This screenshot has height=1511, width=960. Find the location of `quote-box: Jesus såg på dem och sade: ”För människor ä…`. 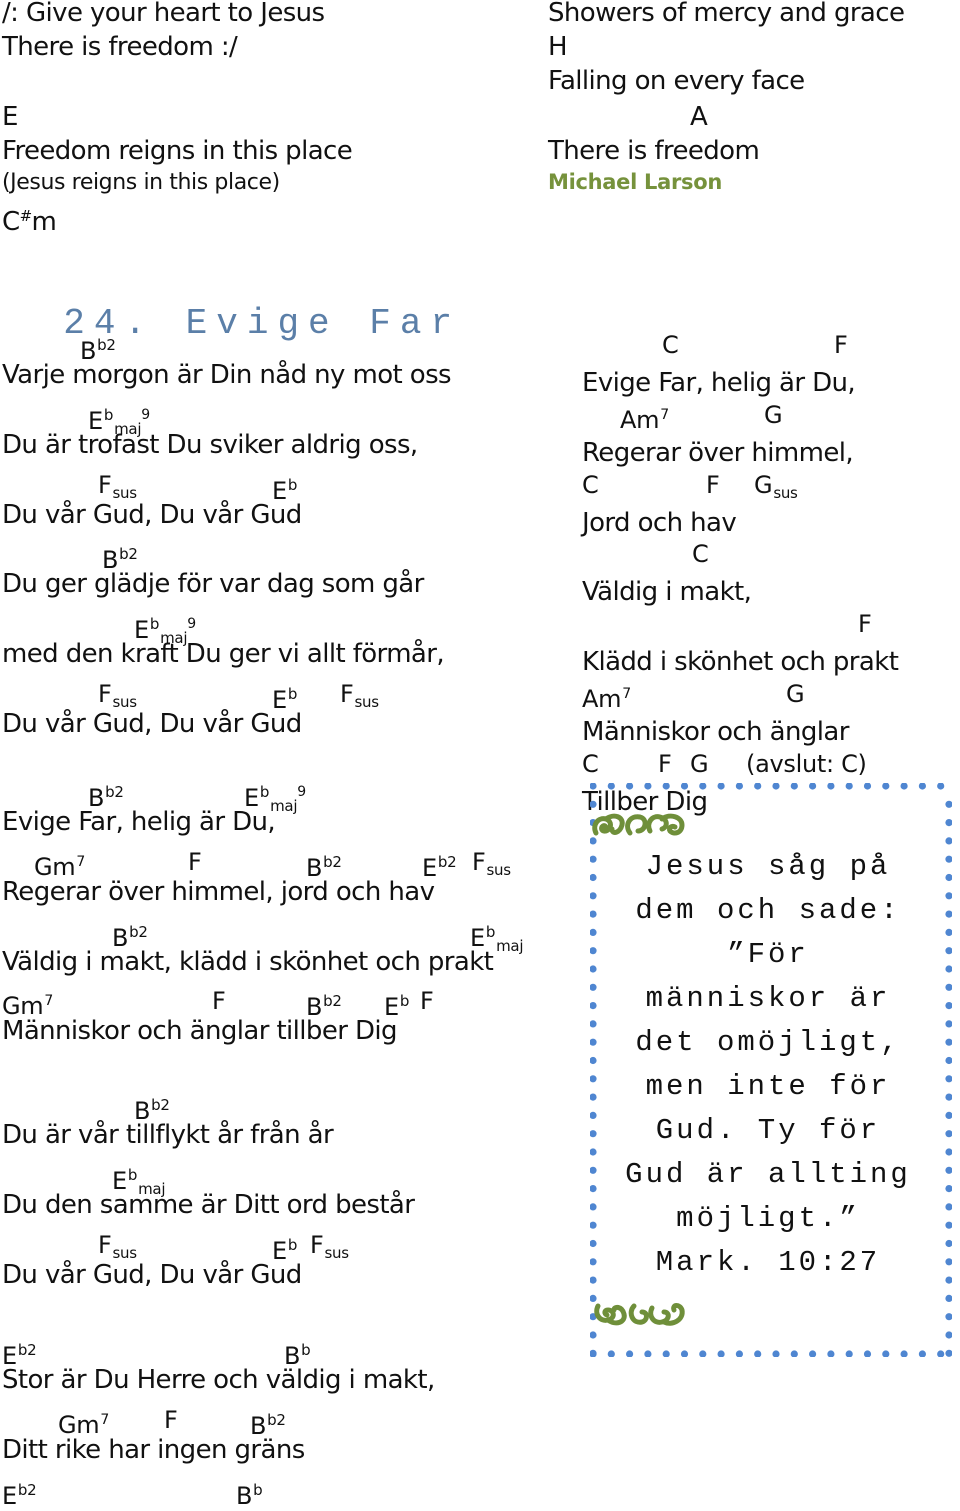

quote-box: Jesus såg på dem och sade: ”För människor ä… is located at coordinates (771, 1070).